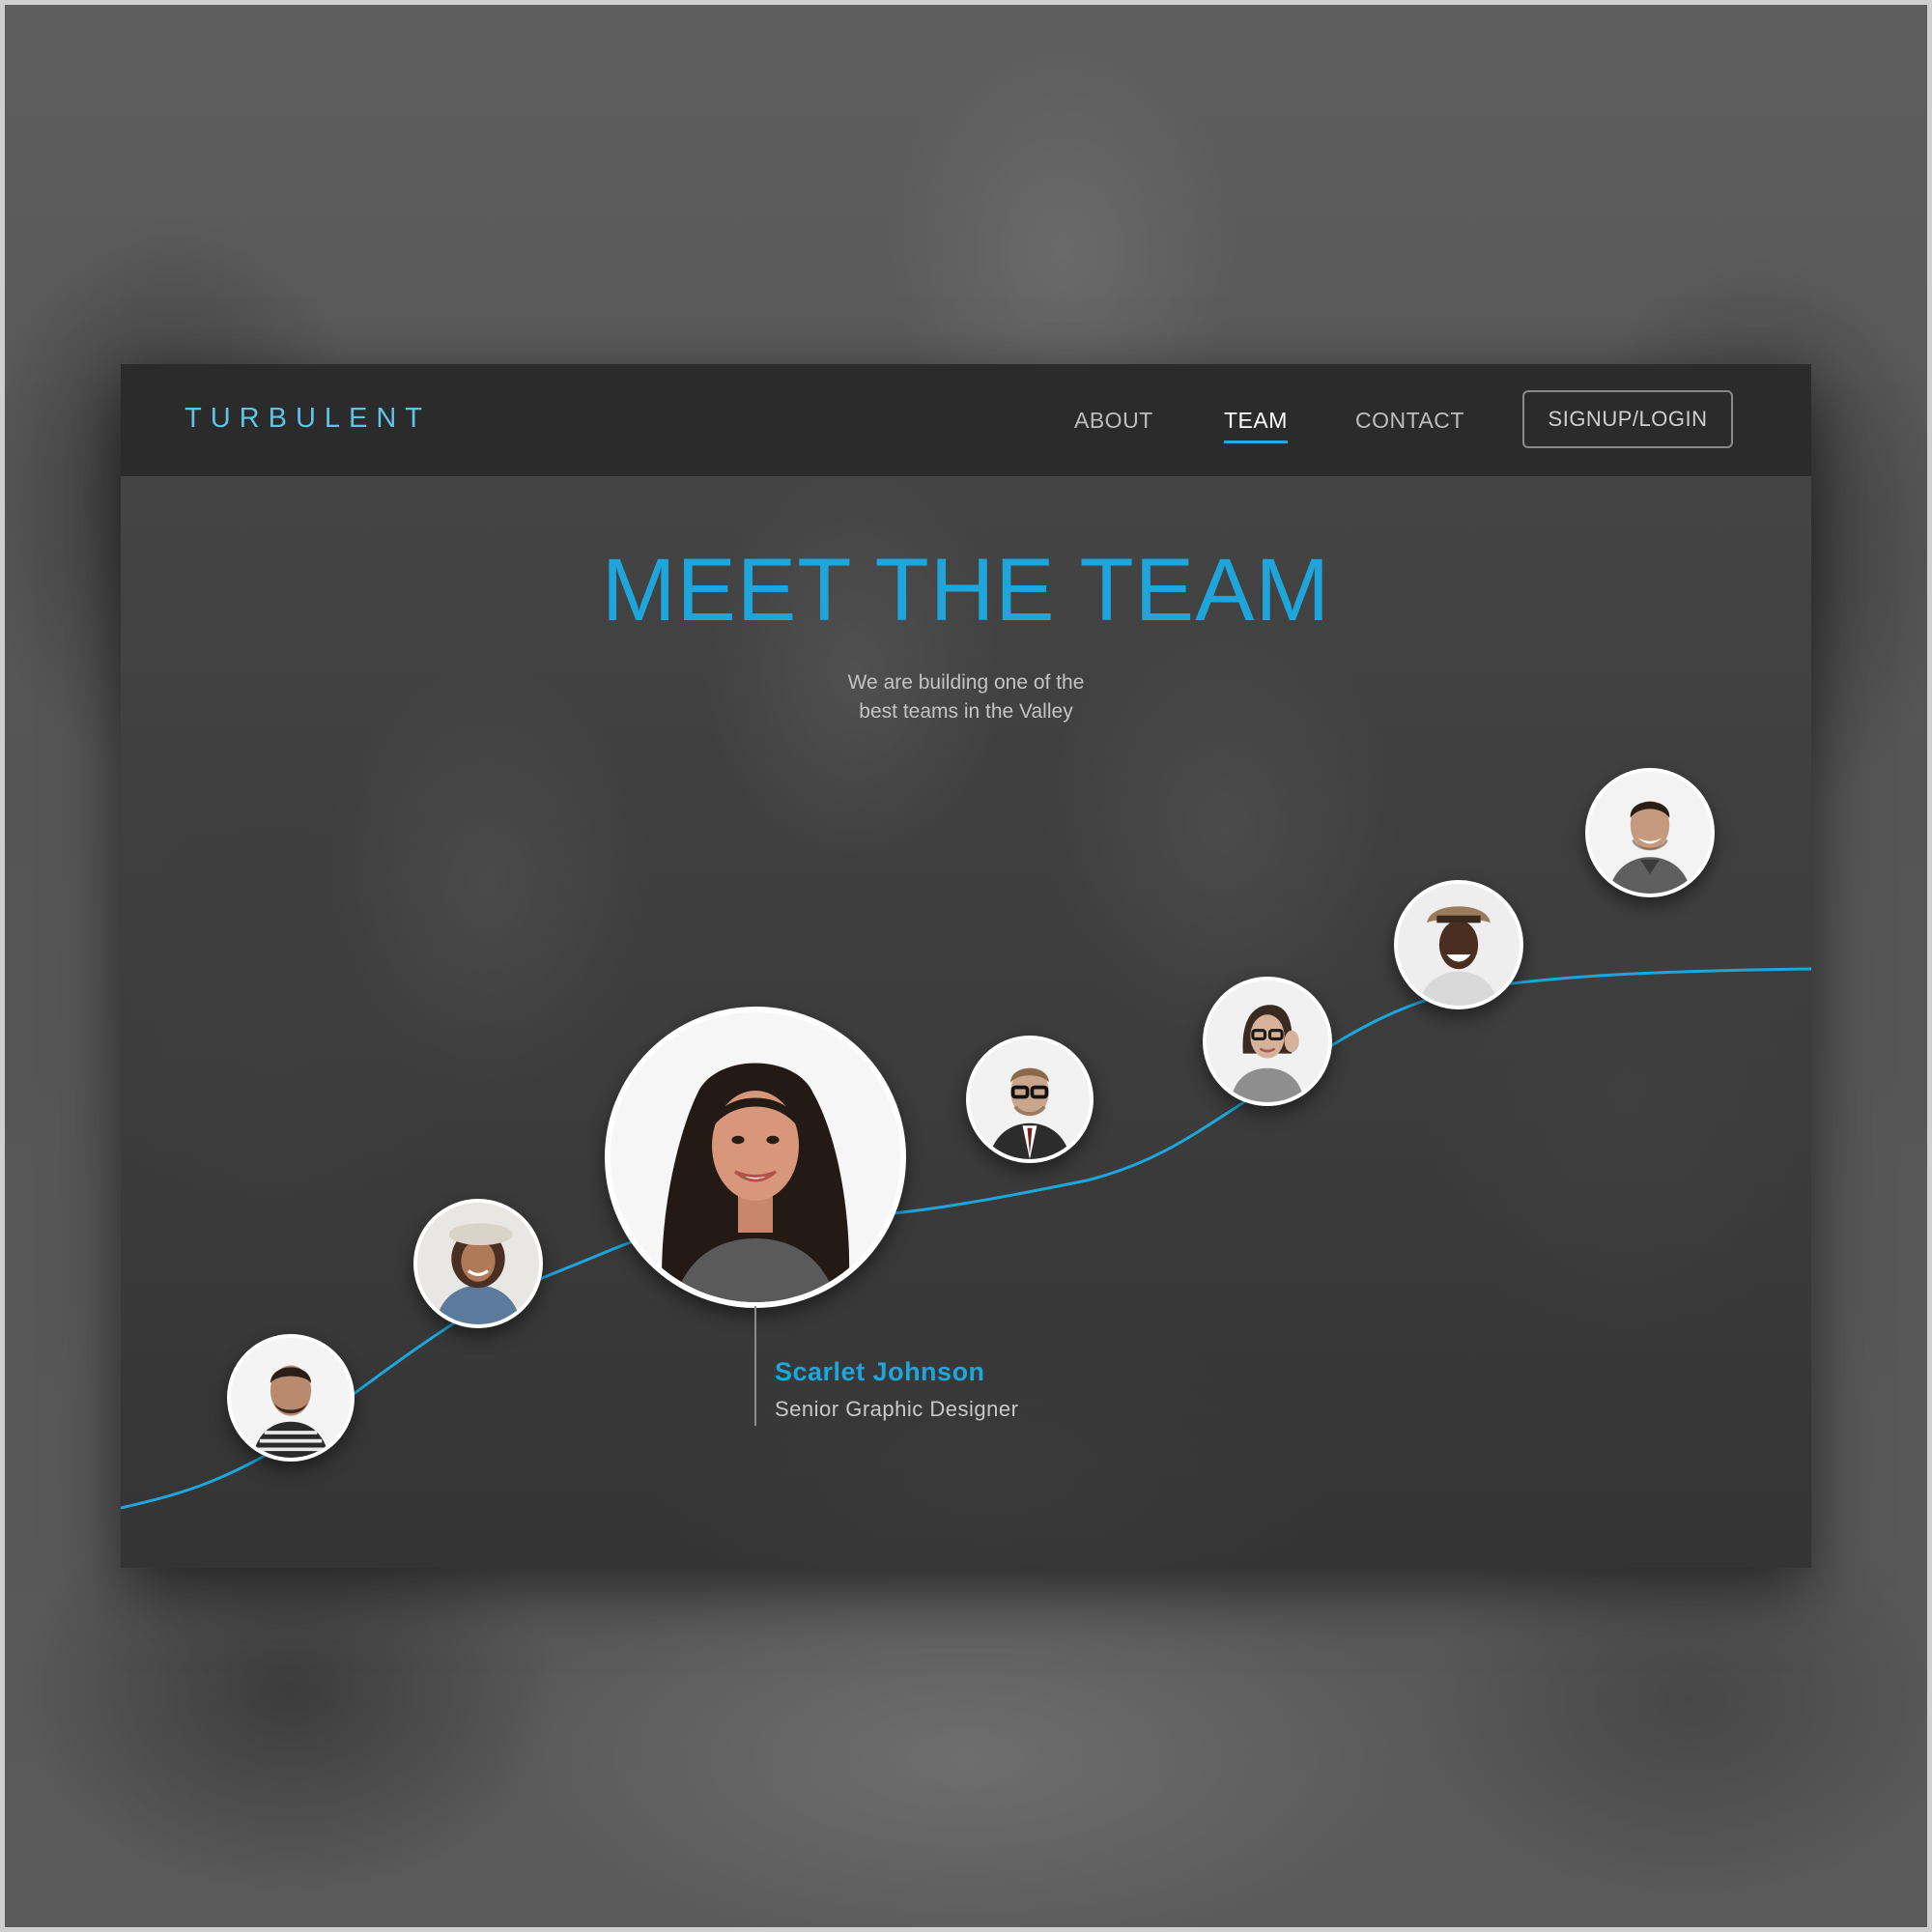 The width and height of the screenshot is (1932, 1932). What do you see at coordinates (880, 1371) in the screenshot?
I see `featured-member-name: Scarlet Johnson` at bounding box center [880, 1371].